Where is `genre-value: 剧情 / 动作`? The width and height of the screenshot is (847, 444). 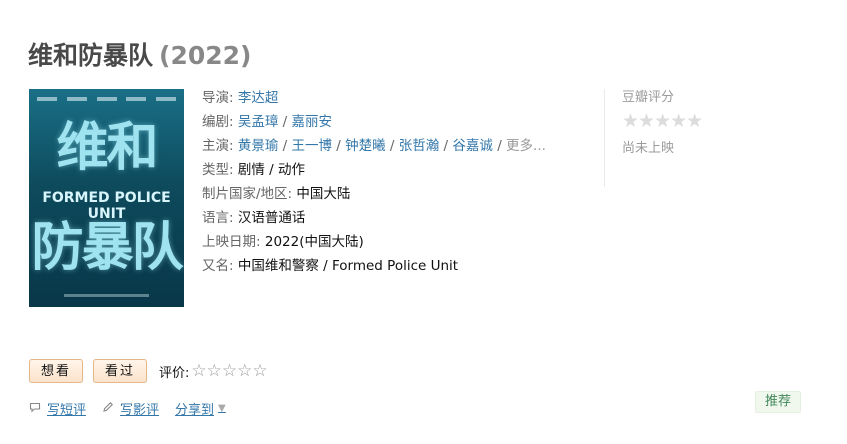
genre-value: 剧情 / 动作 is located at coordinates (271, 170).